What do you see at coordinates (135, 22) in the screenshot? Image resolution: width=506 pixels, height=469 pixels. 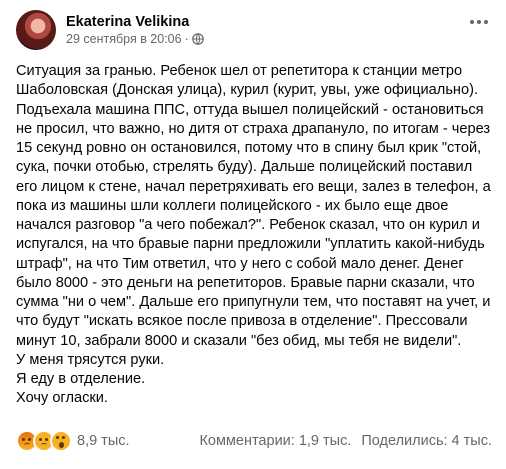 I see `author-name: Ekaterina Velikina` at bounding box center [135, 22].